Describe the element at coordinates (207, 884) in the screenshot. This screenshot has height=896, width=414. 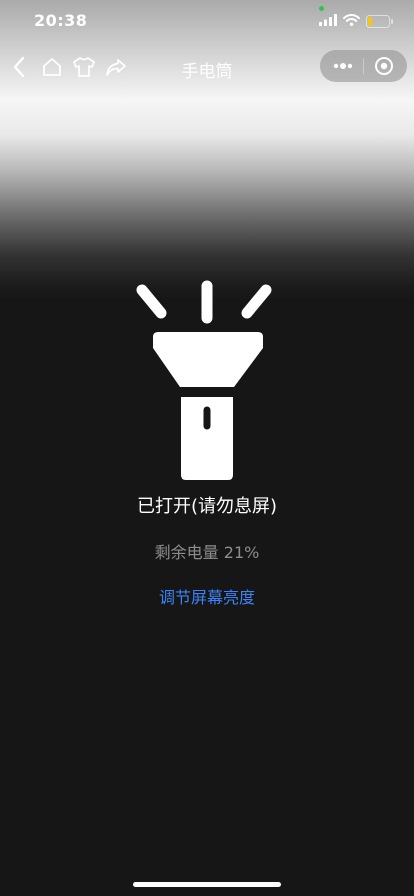
I see `home-indicator` at that location.